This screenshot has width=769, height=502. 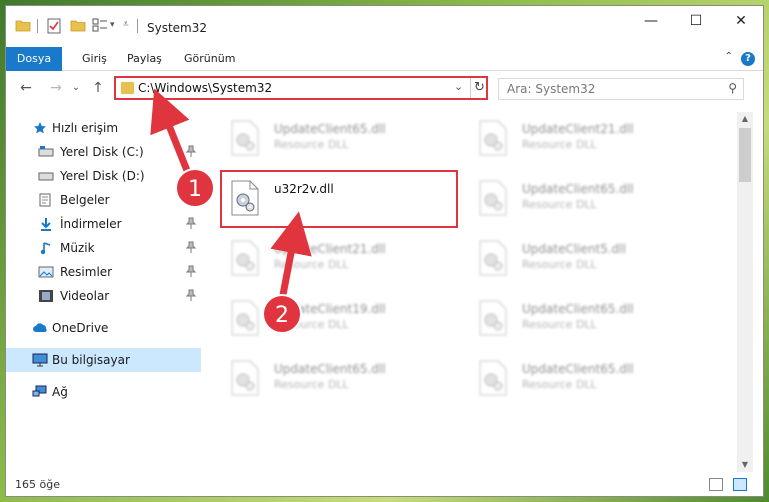 I want to click on window-title: System32, so click(x=177, y=28).